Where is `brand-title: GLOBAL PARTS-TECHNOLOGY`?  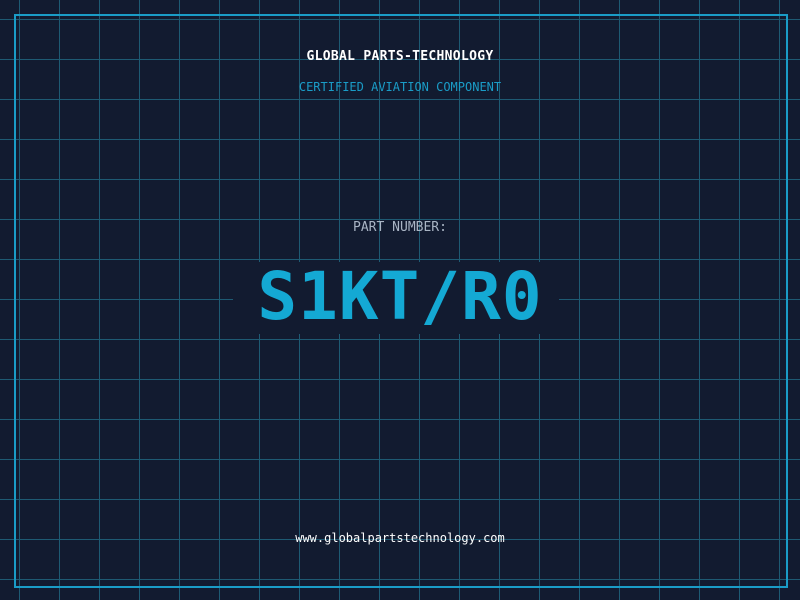
brand-title: GLOBAL PARTS-TECHNOLOGY is located at coordinates (400, 56).